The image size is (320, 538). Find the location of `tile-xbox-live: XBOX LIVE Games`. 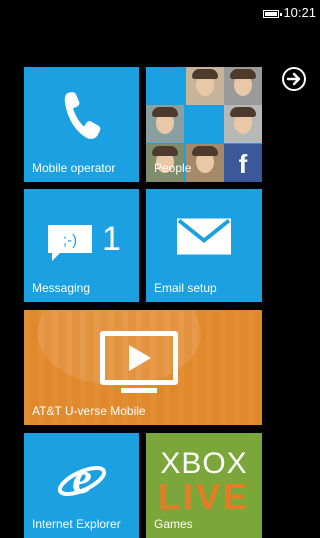

tile-xbox-live: XBOX LIVE Games is located at coordinates (204, 485).